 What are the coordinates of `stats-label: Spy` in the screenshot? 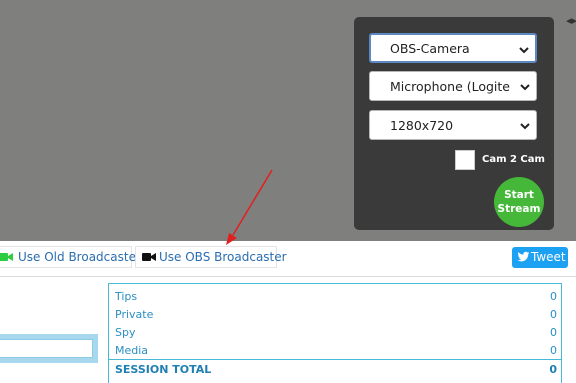 It's located at (125, 332).